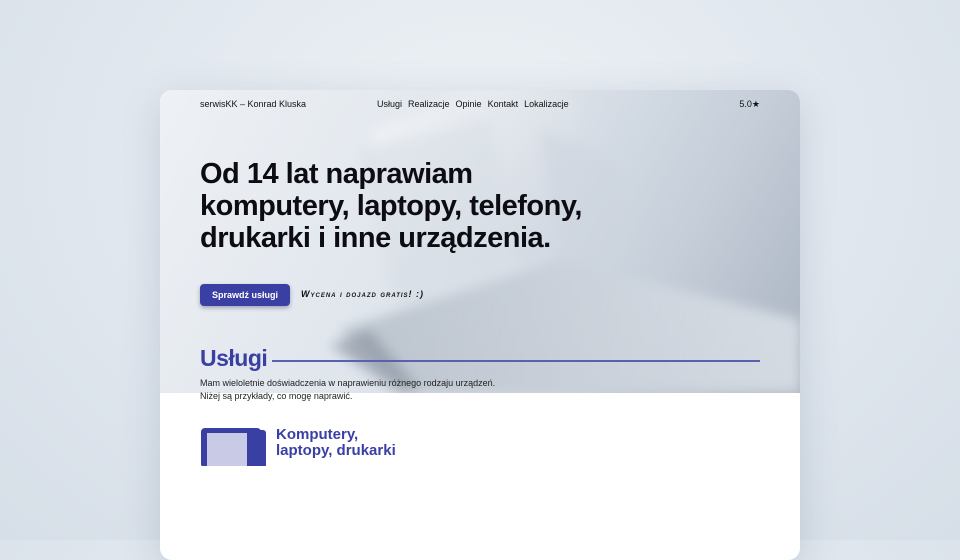  I want to click on nav-item-kontakt: Kontakt, so click(503, 104).